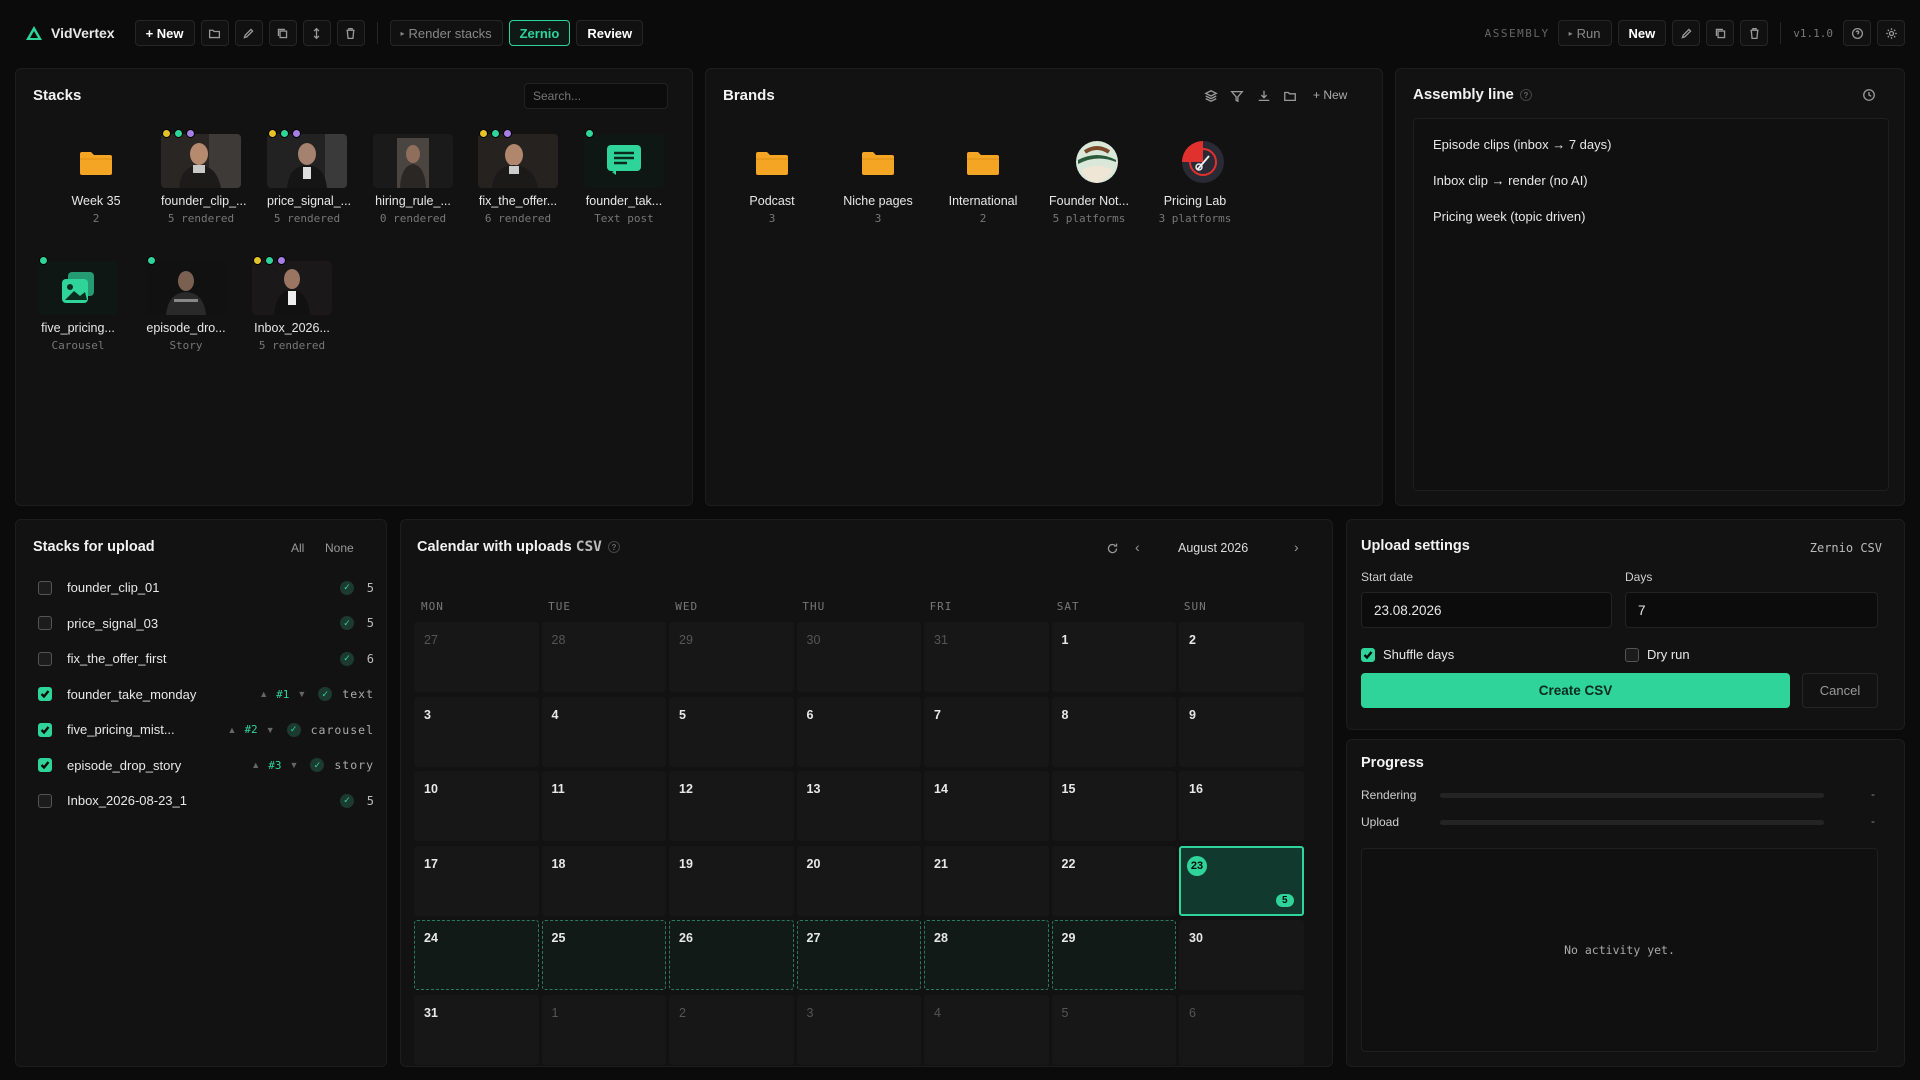  I want to click on upload-row: episode_drop_story ▲ #3 ▼ ✓ story, so click(206, 766).